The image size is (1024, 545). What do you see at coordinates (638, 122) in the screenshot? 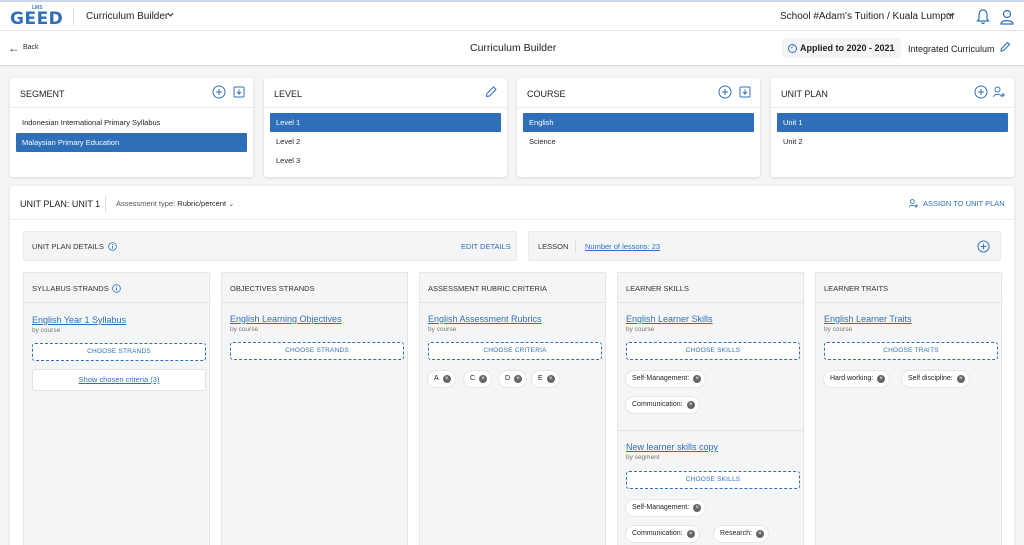
I see `course-item-selected: English` at bounding box center [638, 122].